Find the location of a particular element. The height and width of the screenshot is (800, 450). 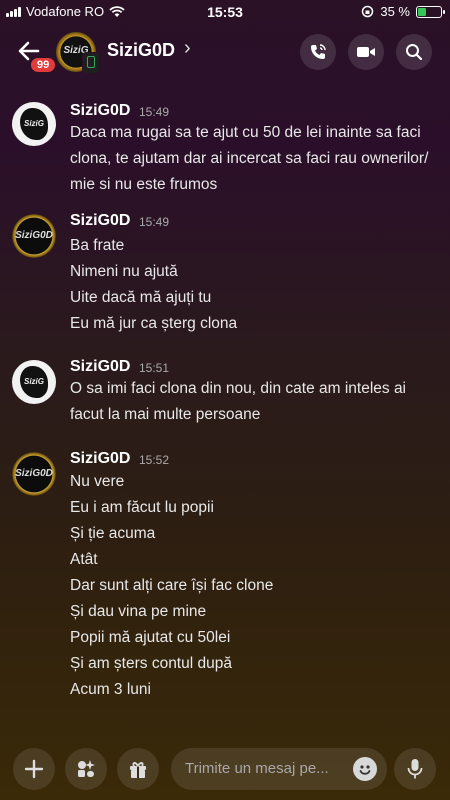

gift-button is located at coordinates (138, 769).